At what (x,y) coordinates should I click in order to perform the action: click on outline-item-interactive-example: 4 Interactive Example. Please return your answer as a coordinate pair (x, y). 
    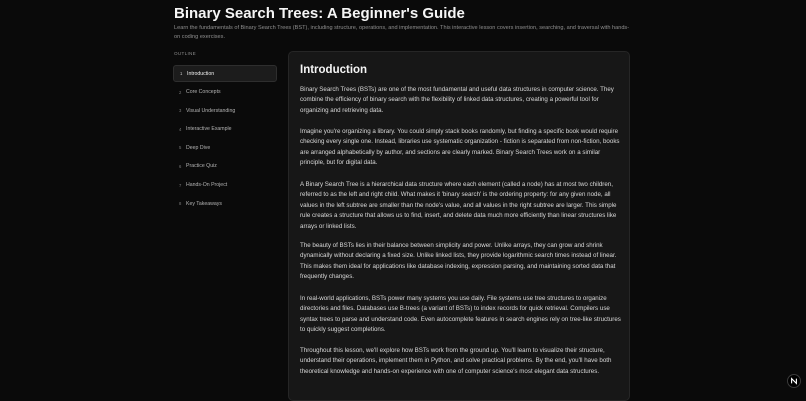
    Looking at the image, I should click on (225, 129).